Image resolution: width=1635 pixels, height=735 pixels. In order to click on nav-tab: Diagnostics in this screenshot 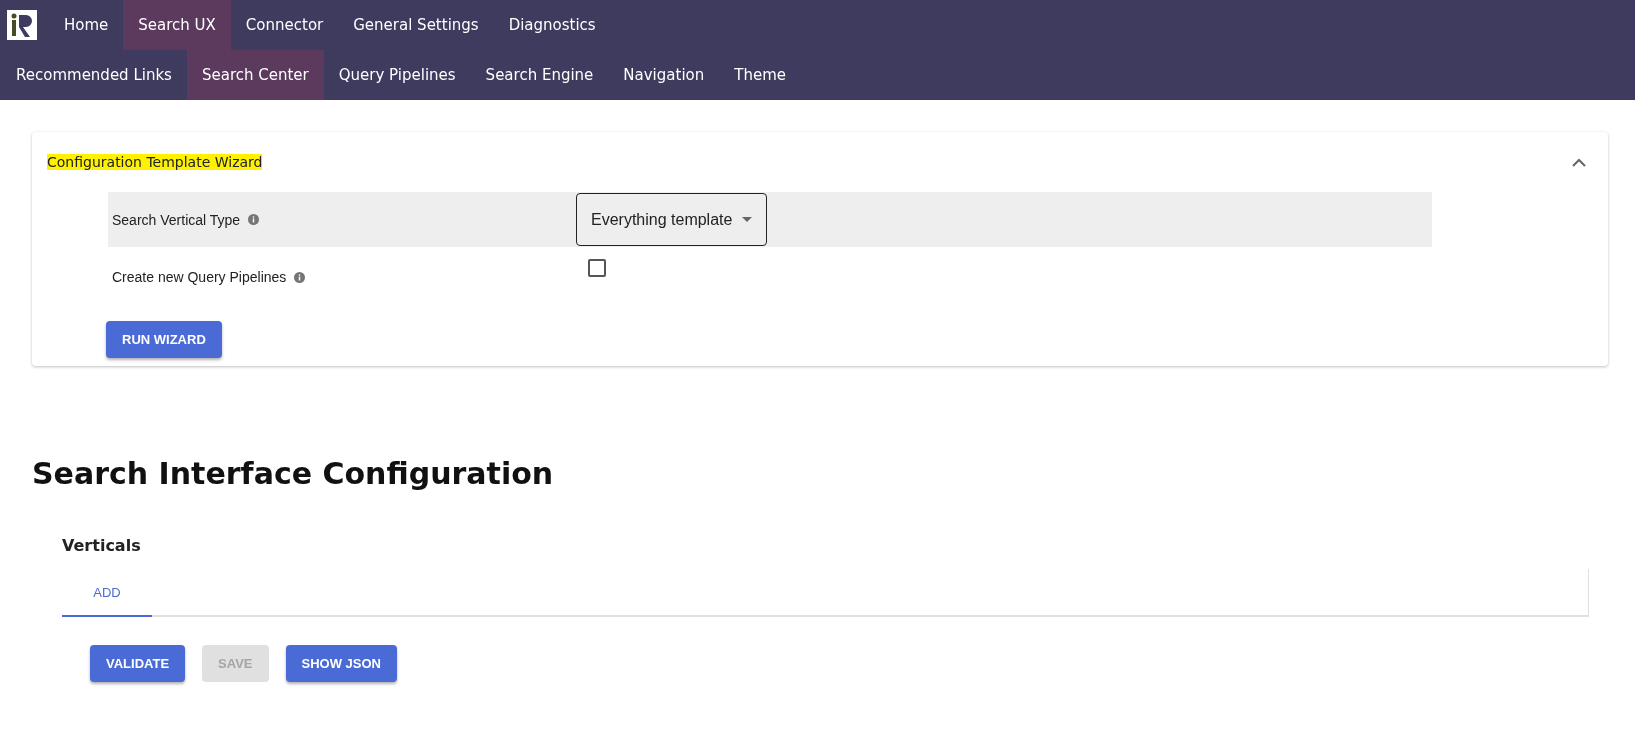, I will do `click(552, 25)`.